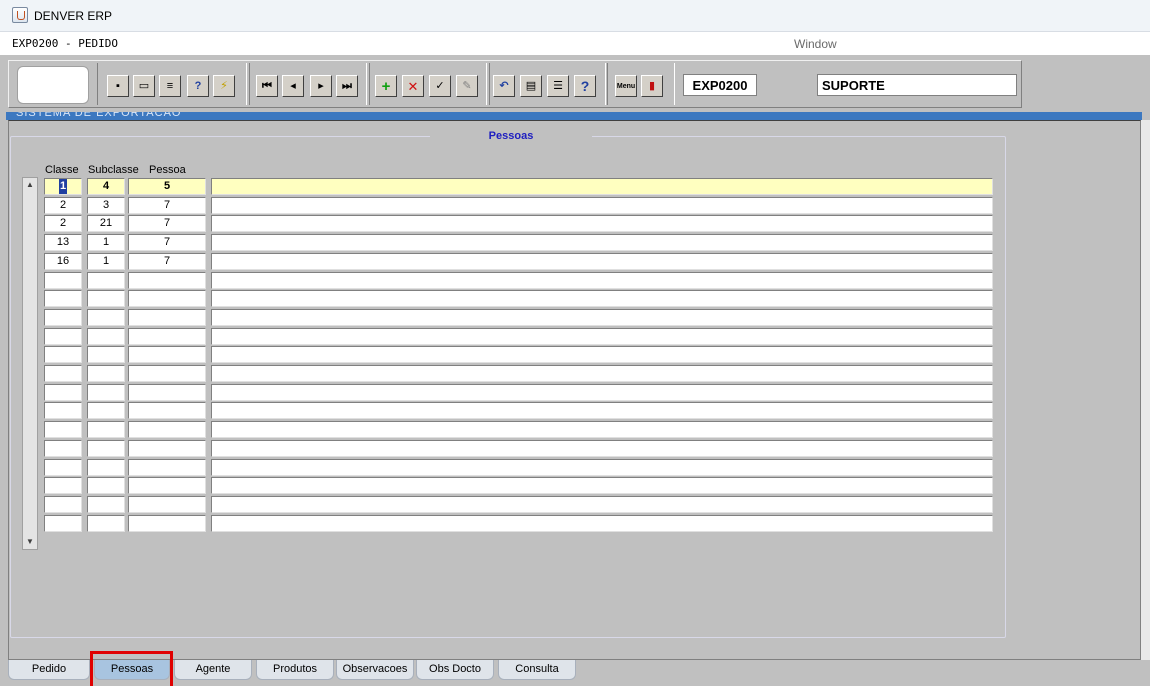 The height and width of the screenshot is (692, 1150). I want to click on last-record-icon: ⏭, so click(347, 86).